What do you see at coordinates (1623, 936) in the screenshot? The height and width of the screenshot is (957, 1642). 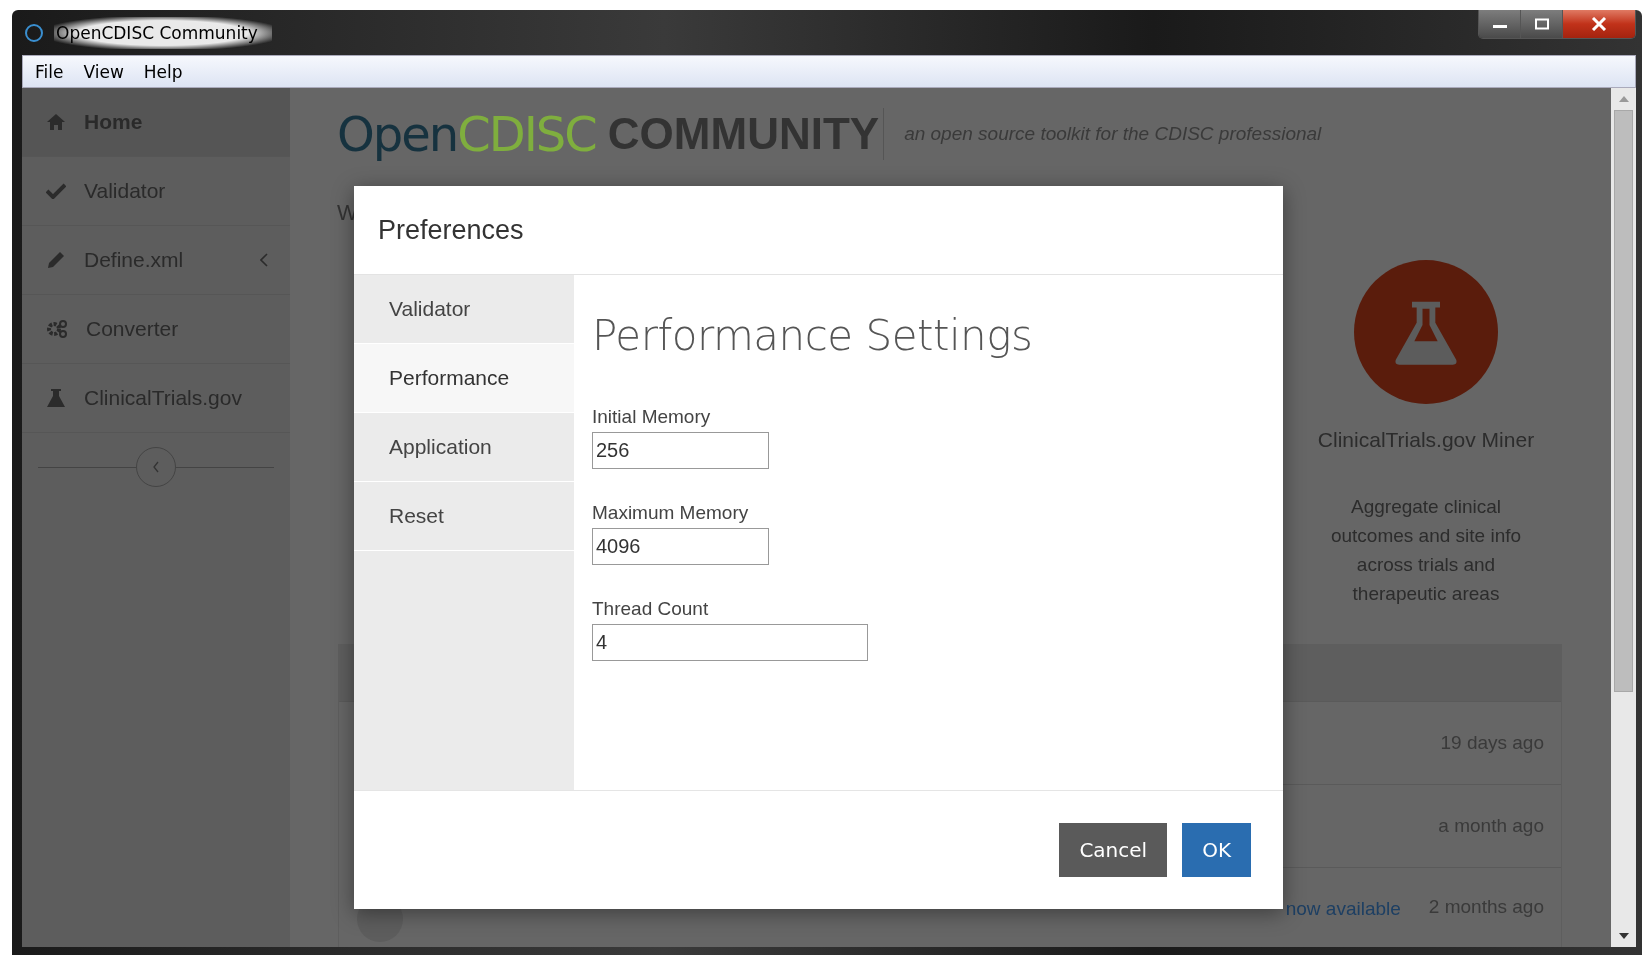 I see `scroll-down-icon` at bounding box center [1623, 936].